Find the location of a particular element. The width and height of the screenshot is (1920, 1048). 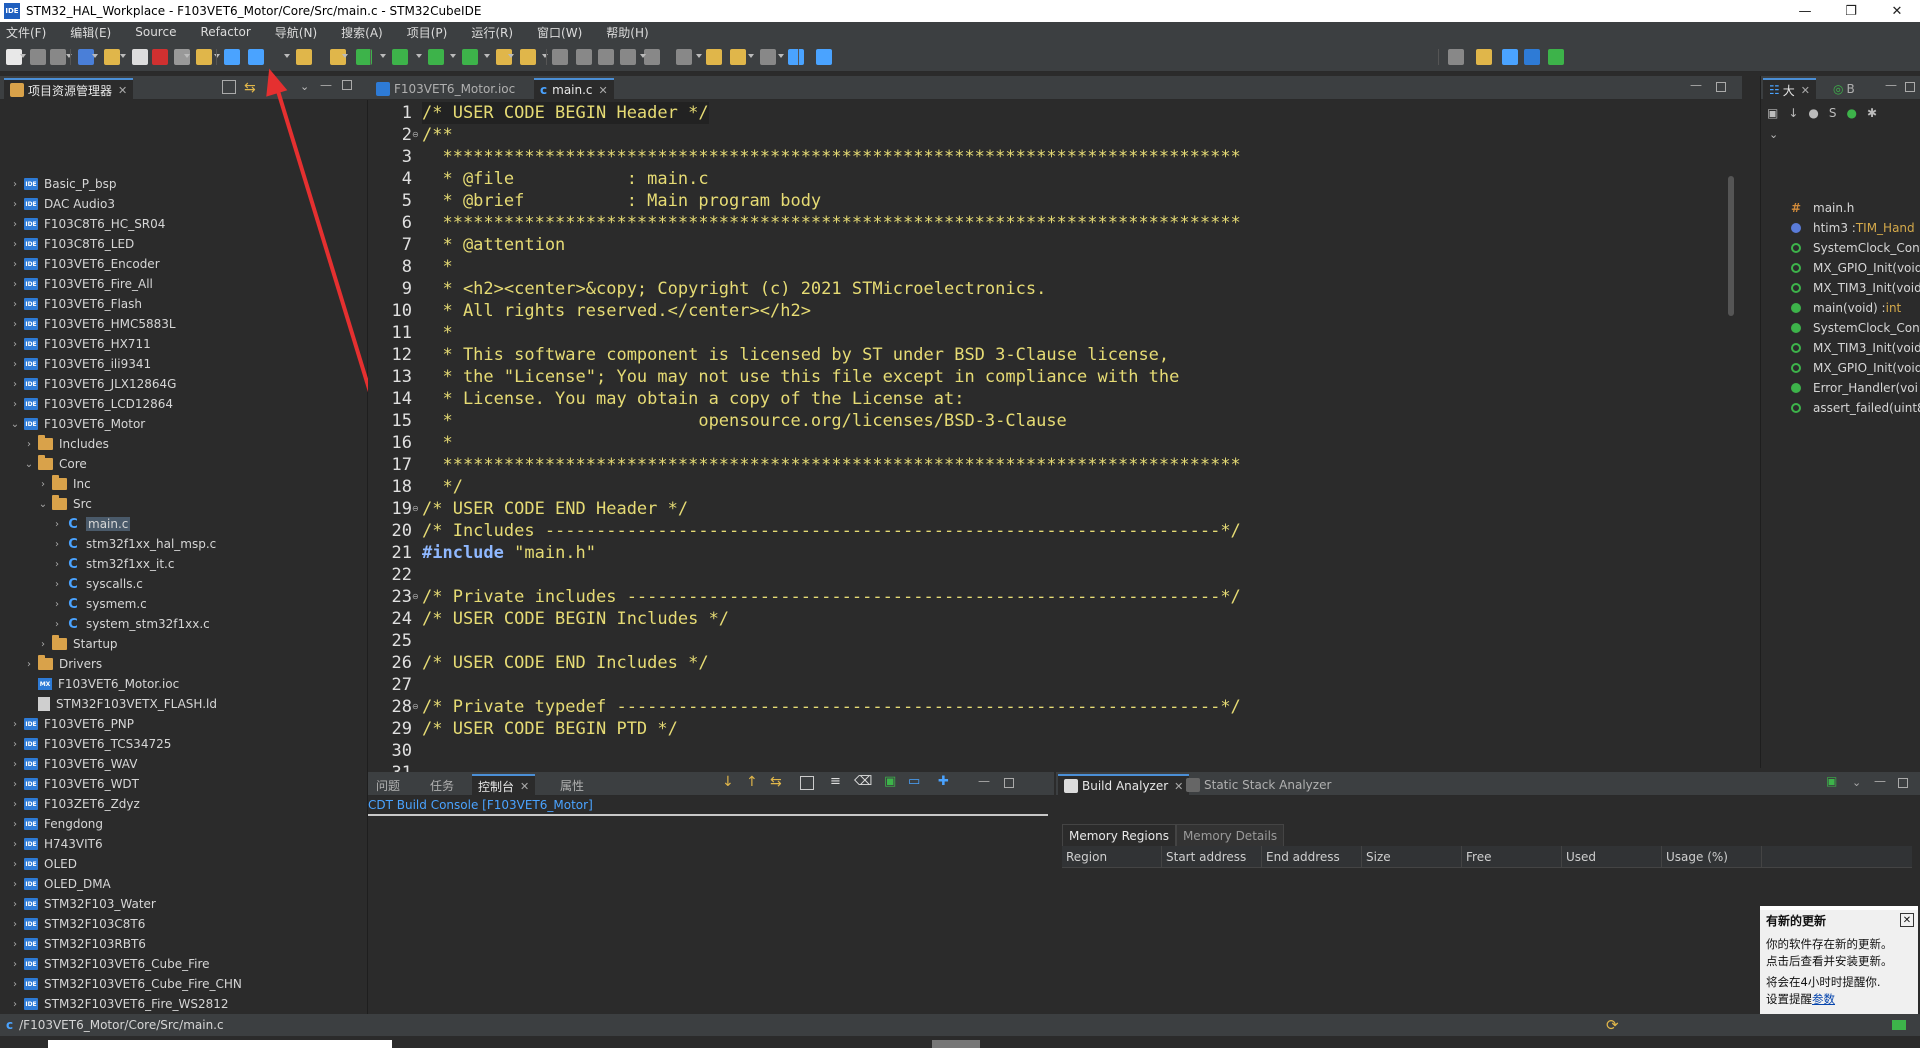

tree-item: › IDE F103VET6_WAV is located at coordinates (73, 764).